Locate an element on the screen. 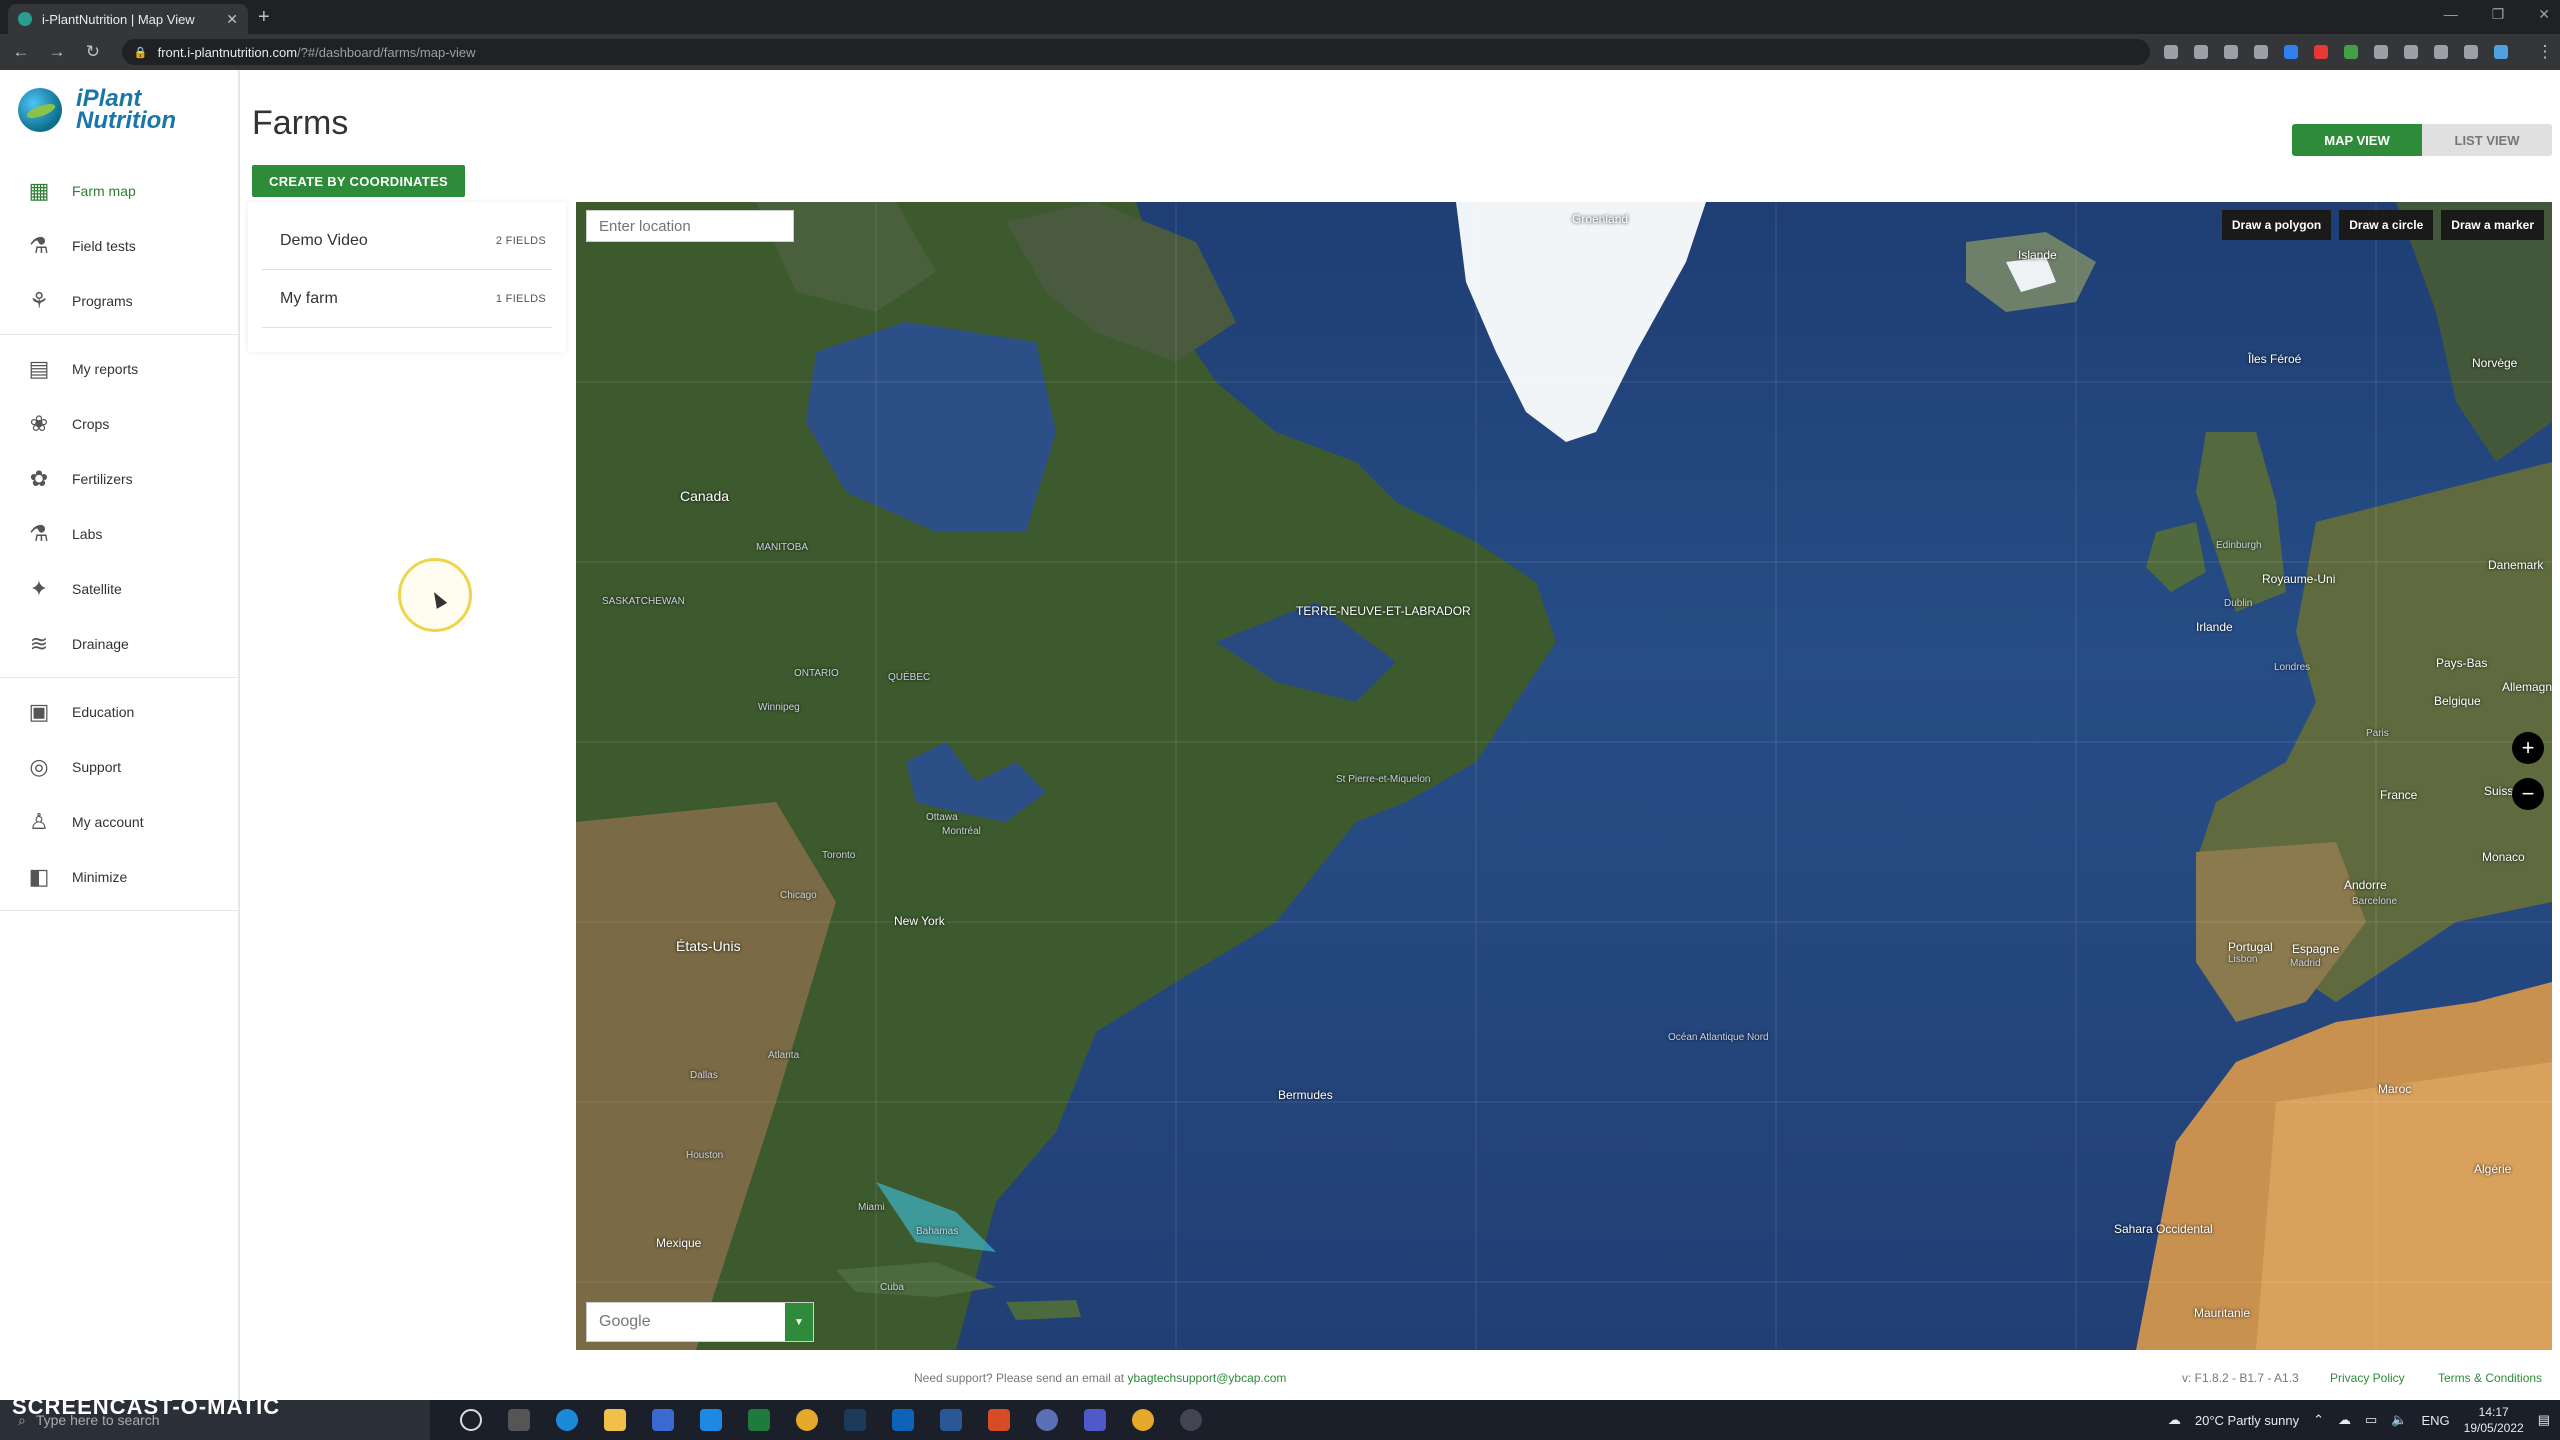  list-view-button: LIST VIEW is located at coordinates (2487, 140).